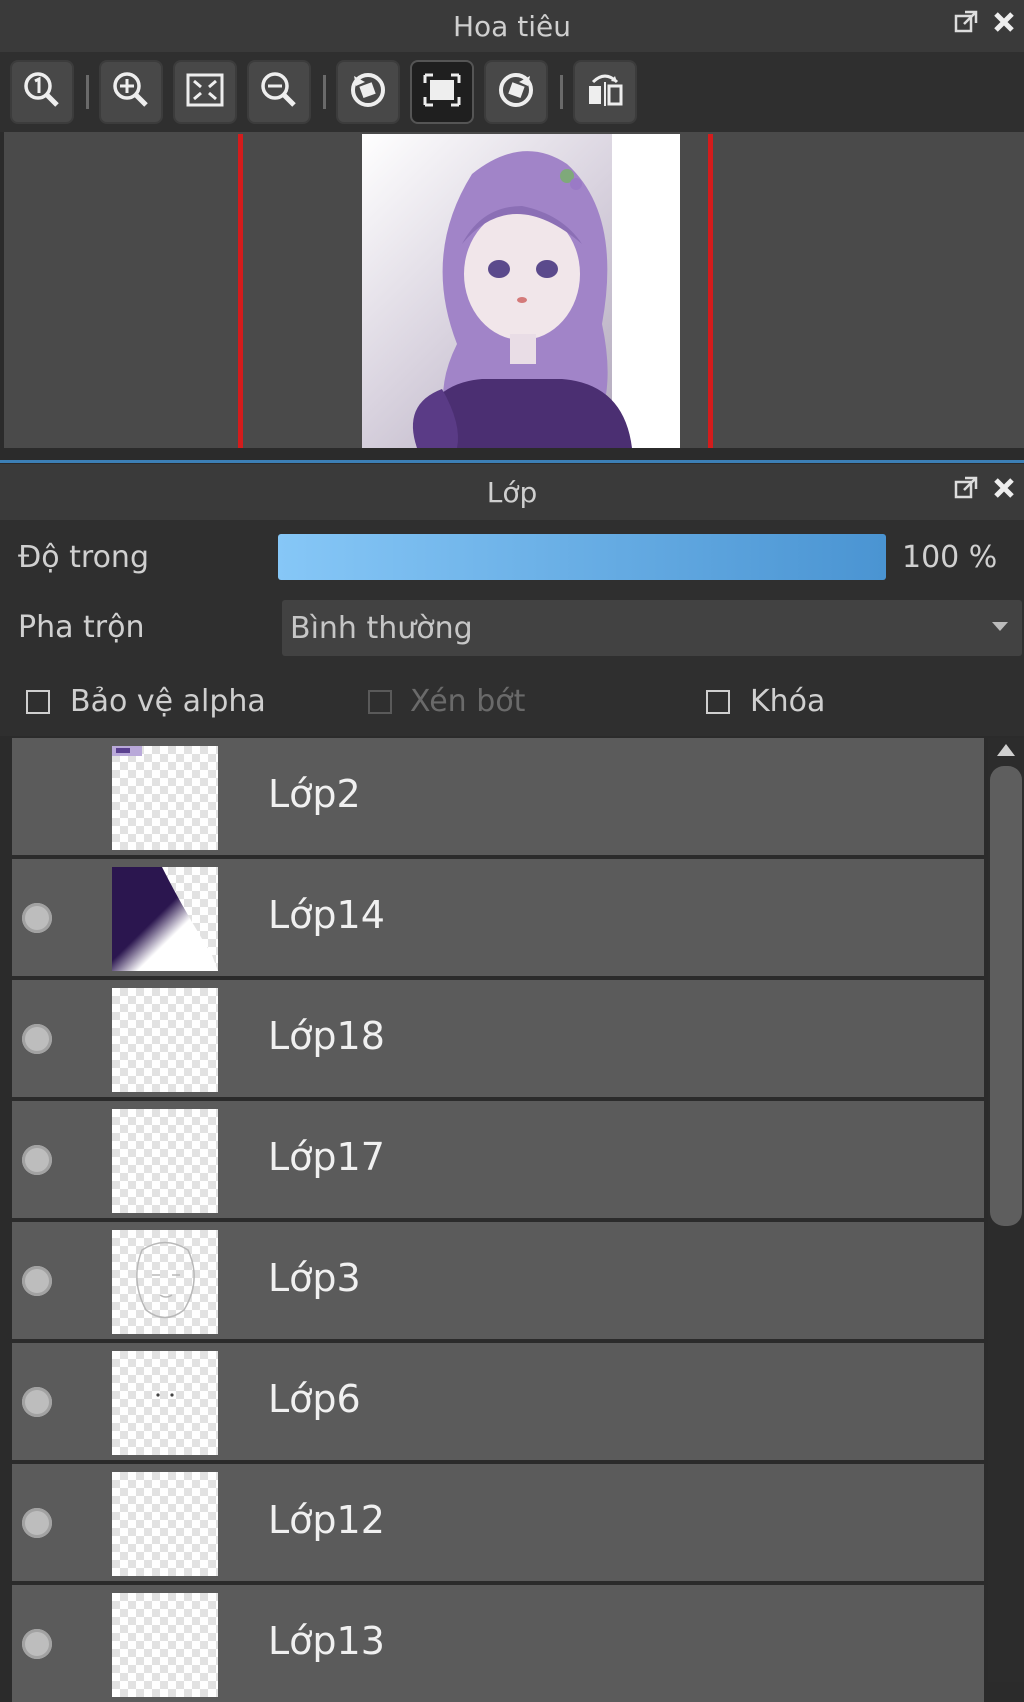 This screenshot has height=1702, width=1024. I want to click on layer-row: Lớp3, so click(498, 1280).